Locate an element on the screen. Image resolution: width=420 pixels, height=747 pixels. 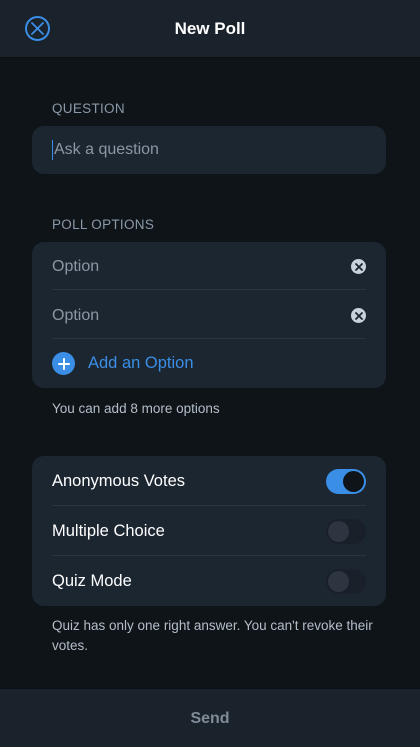
setting-row-multiple-choice: Multiple Choice is located at coordinates (209, 531).